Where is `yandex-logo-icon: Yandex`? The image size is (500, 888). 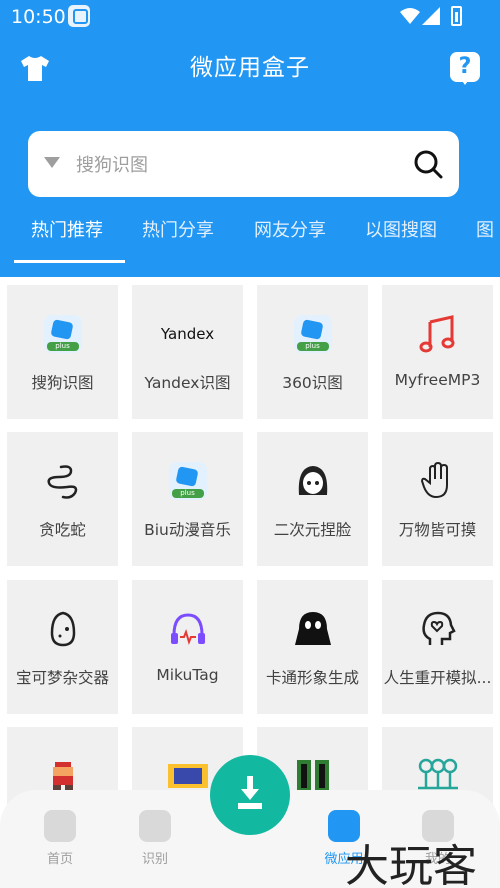
yandex-logo-icon: Yandex is located at coordinates (187, 334).